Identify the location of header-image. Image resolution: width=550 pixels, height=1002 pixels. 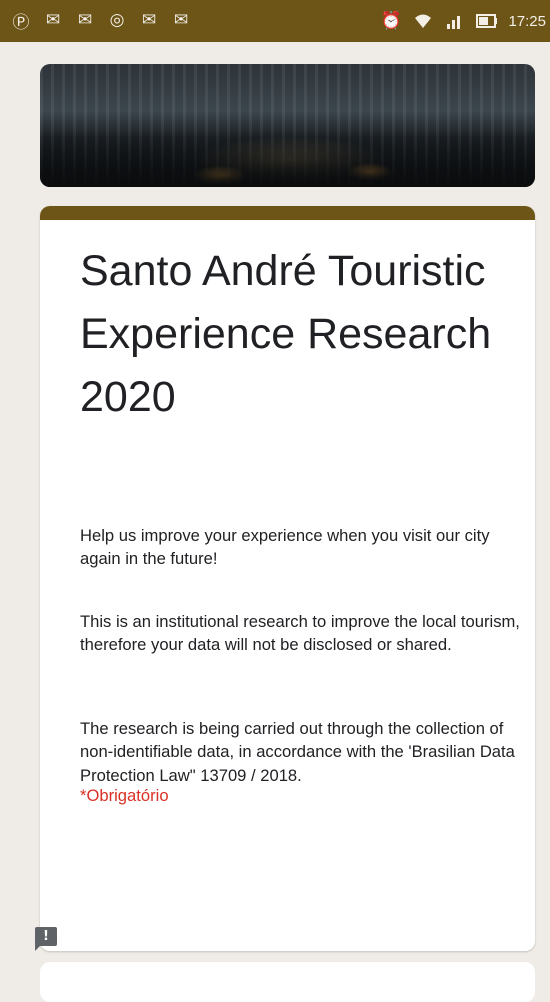
(287, 125).